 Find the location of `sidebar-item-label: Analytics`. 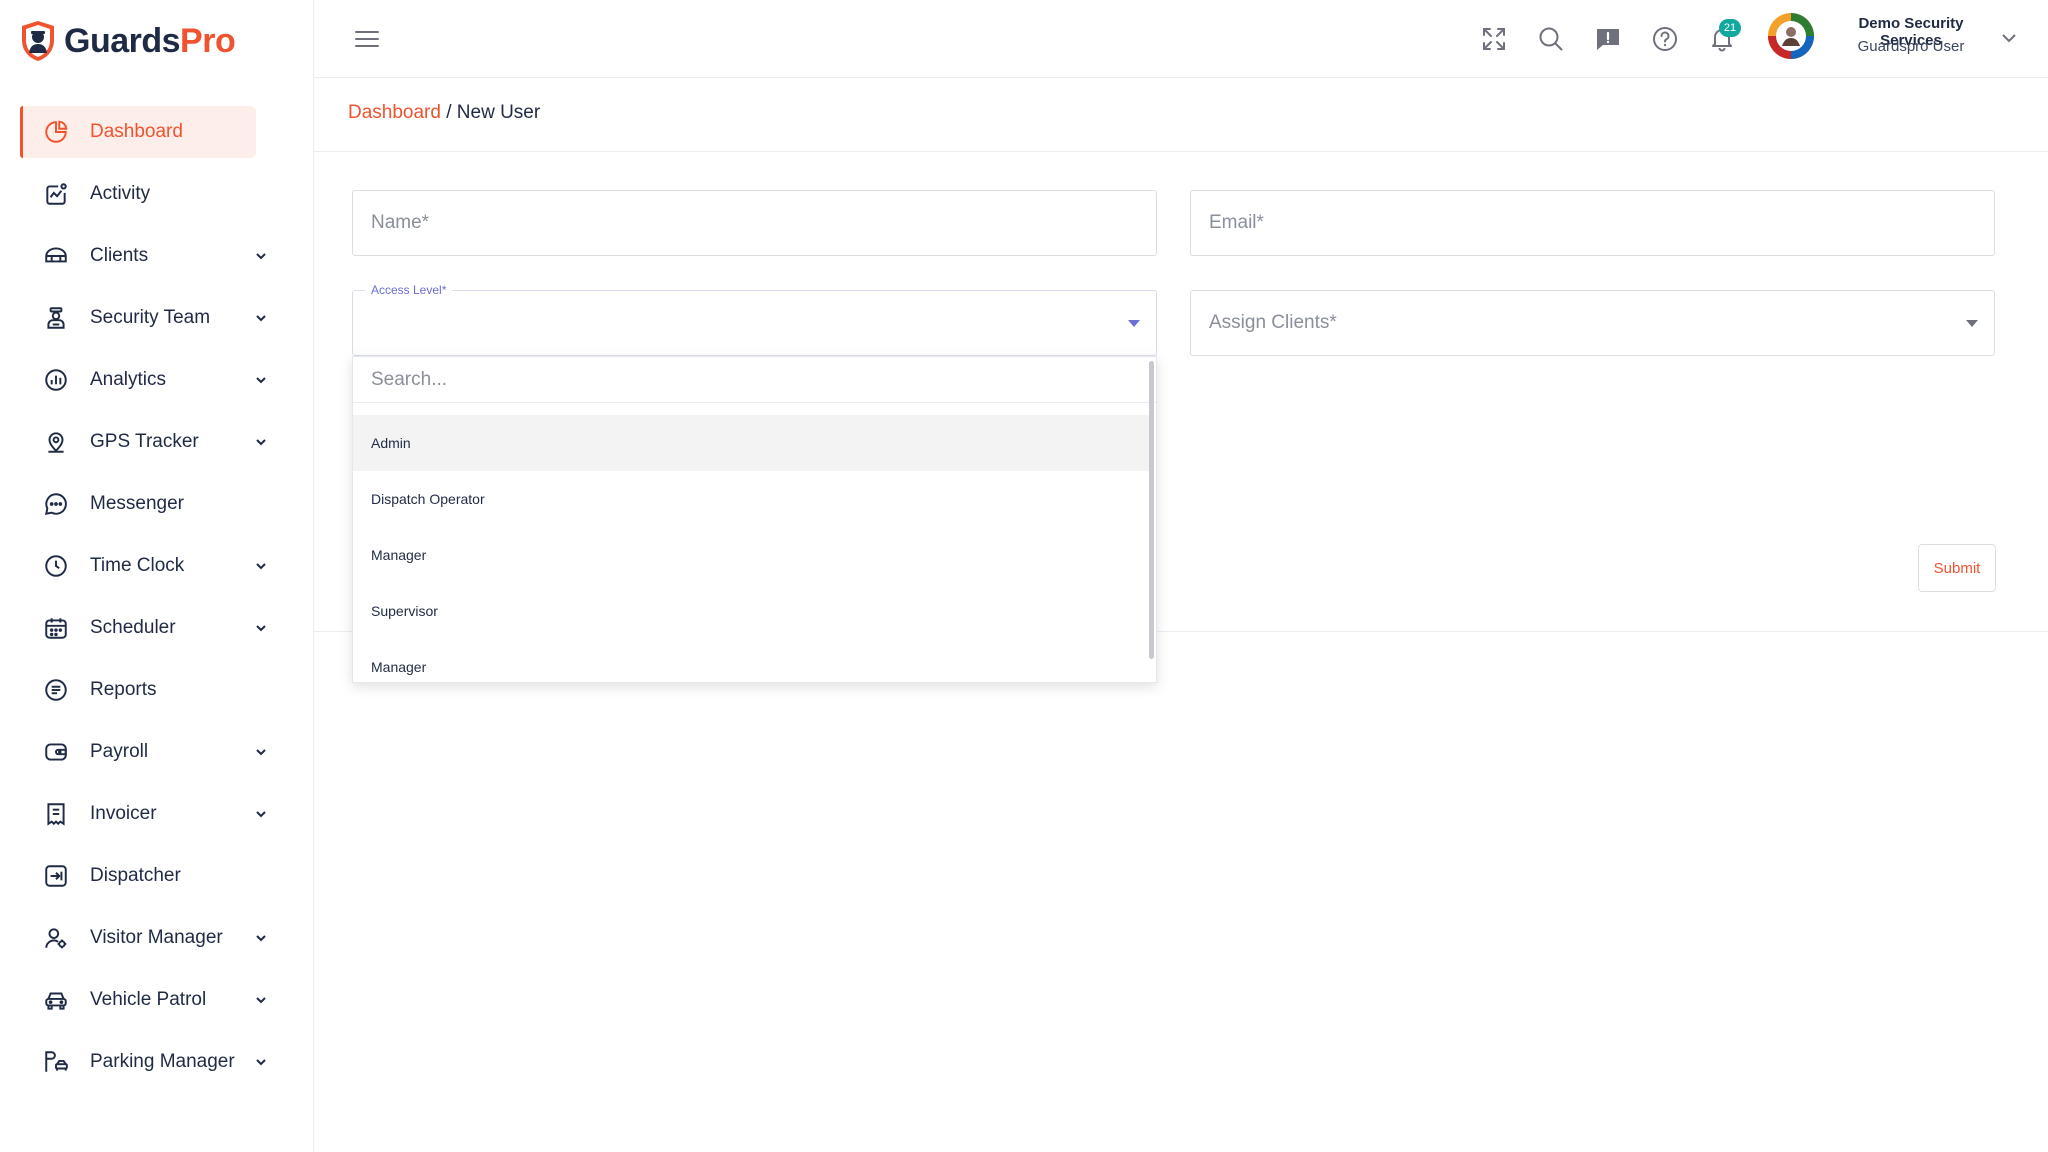

sidebar-item-label: Analytics is located at coordinates (128, 379).